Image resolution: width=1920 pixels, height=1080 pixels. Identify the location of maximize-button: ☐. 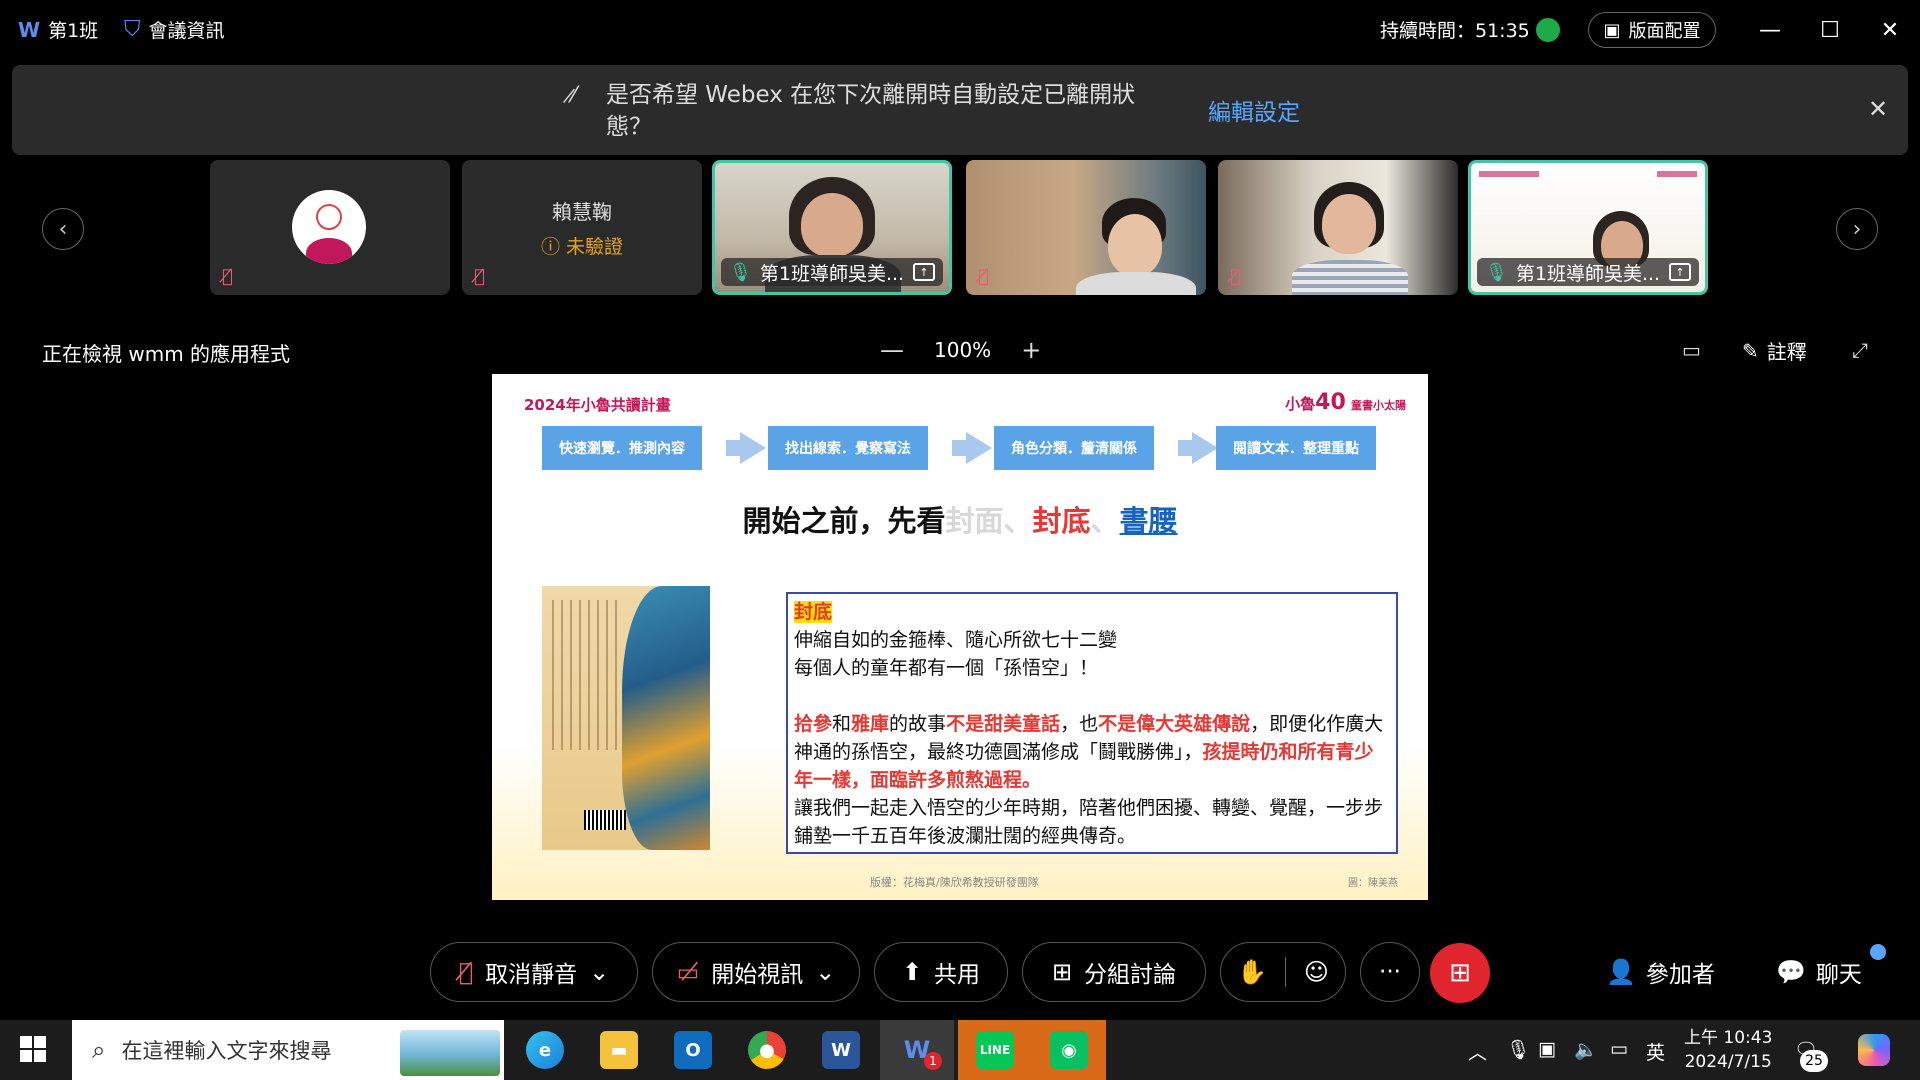
(1830, 30).